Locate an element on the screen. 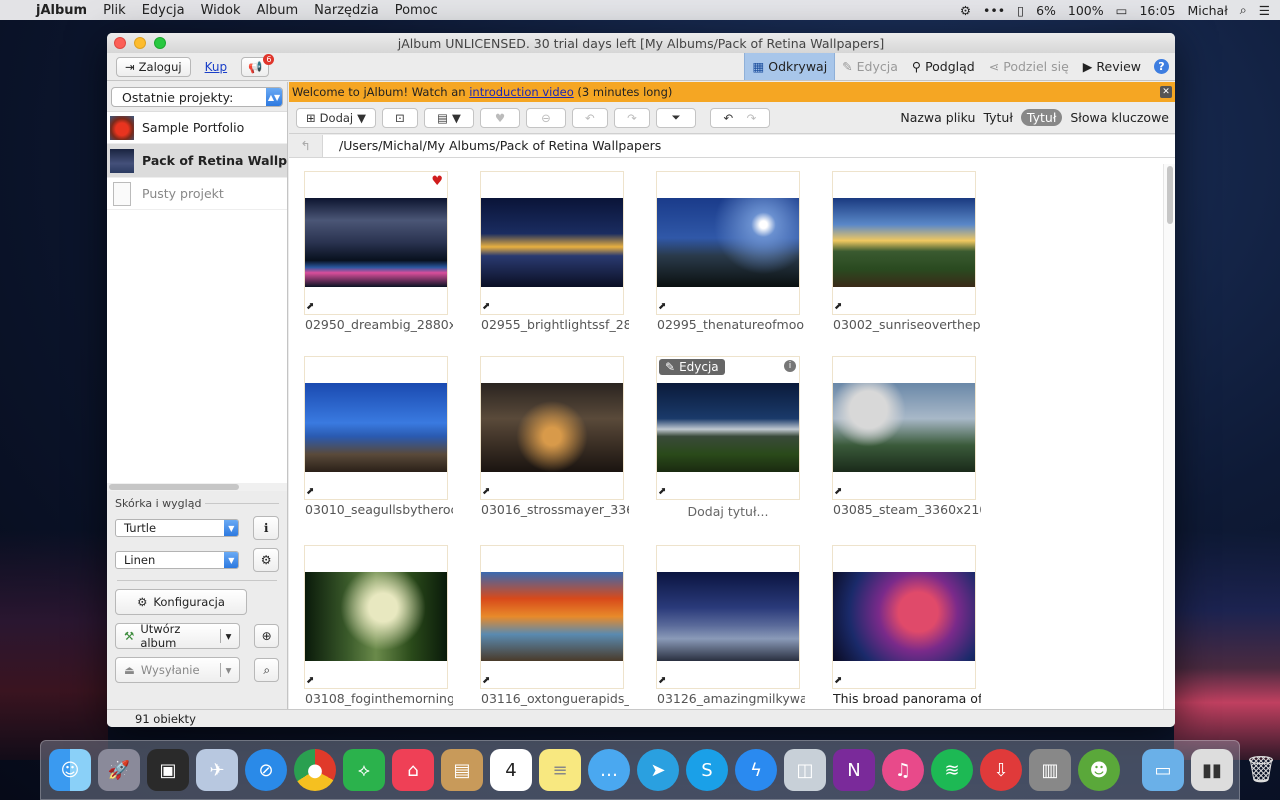 Image resolution: width=1280 pixels, height=800 pixels. filter-button: ⏷ is located at coordinates (676, 117).